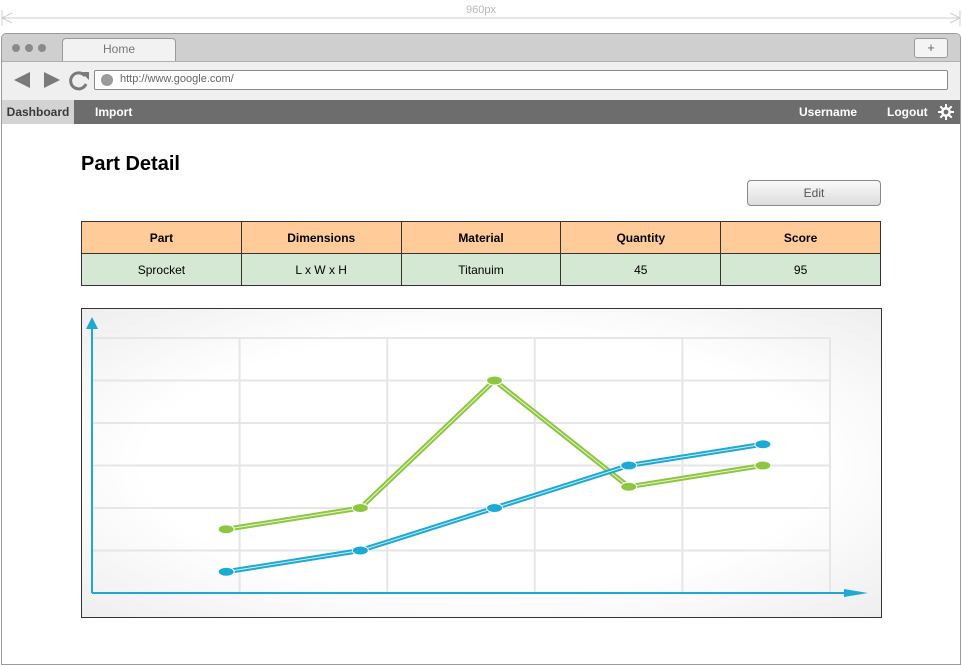 The image size is (962, 665). Describe the element at coordinates (828, 112) in the screenshot. I see `nav-username: Username` at that location.